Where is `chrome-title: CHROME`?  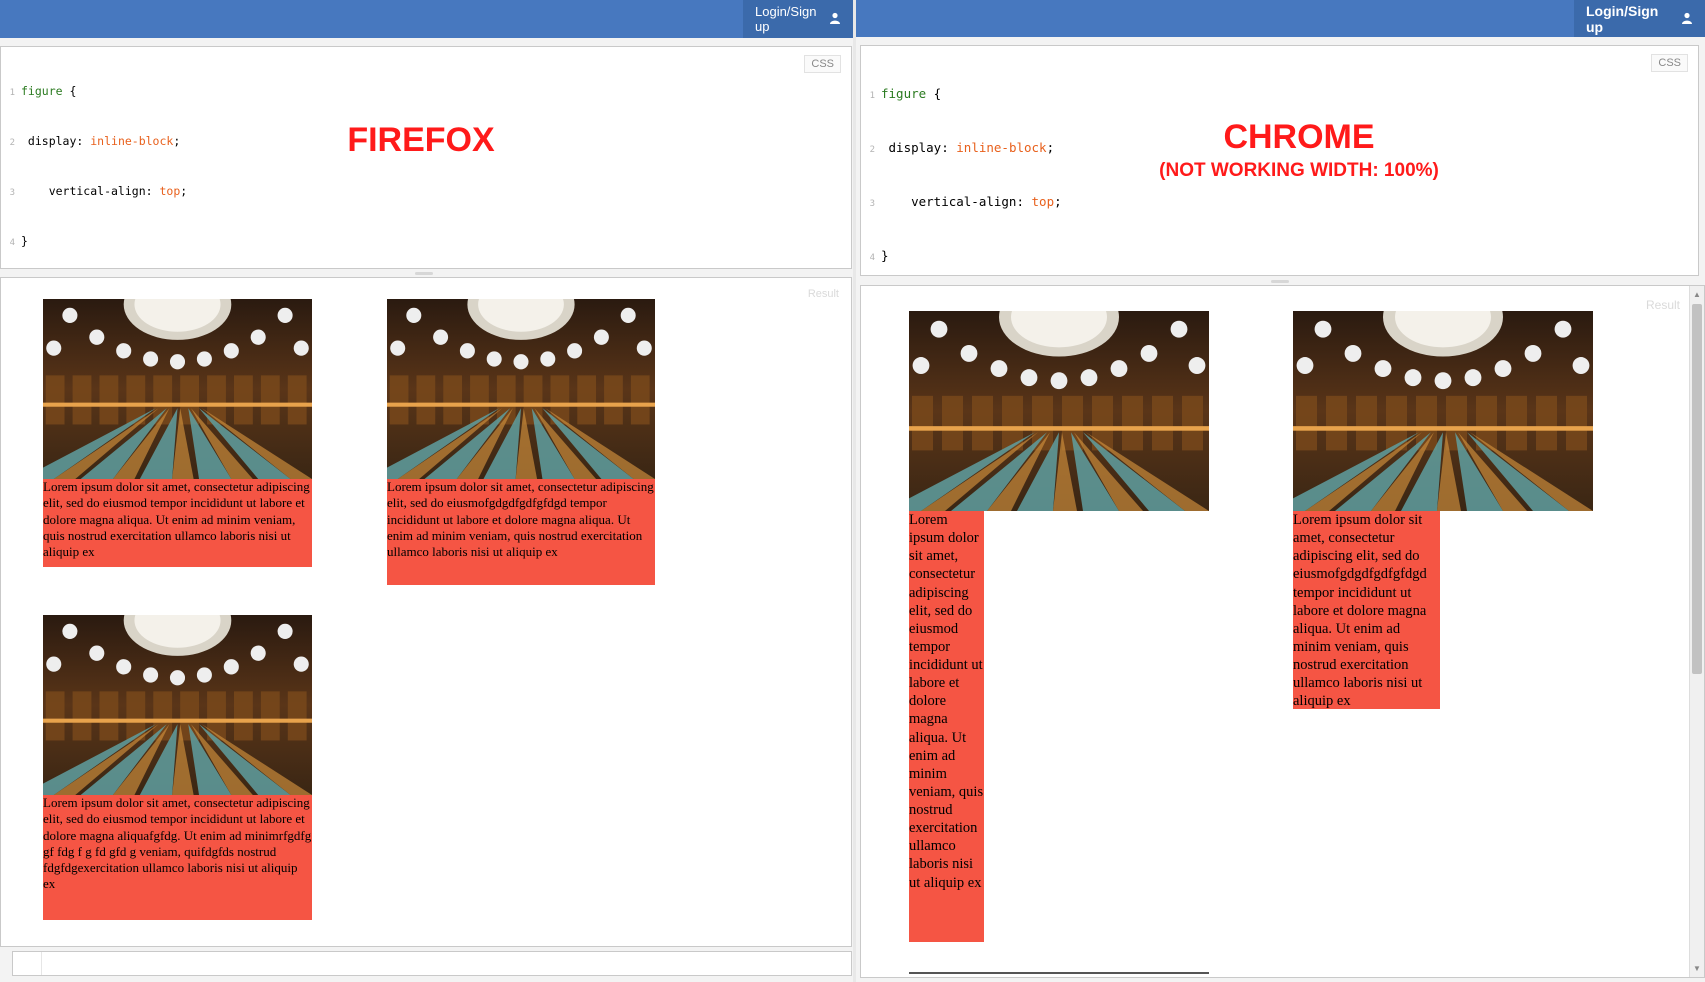 chrome-title: CHROME is located at coordinates (1299, 137).